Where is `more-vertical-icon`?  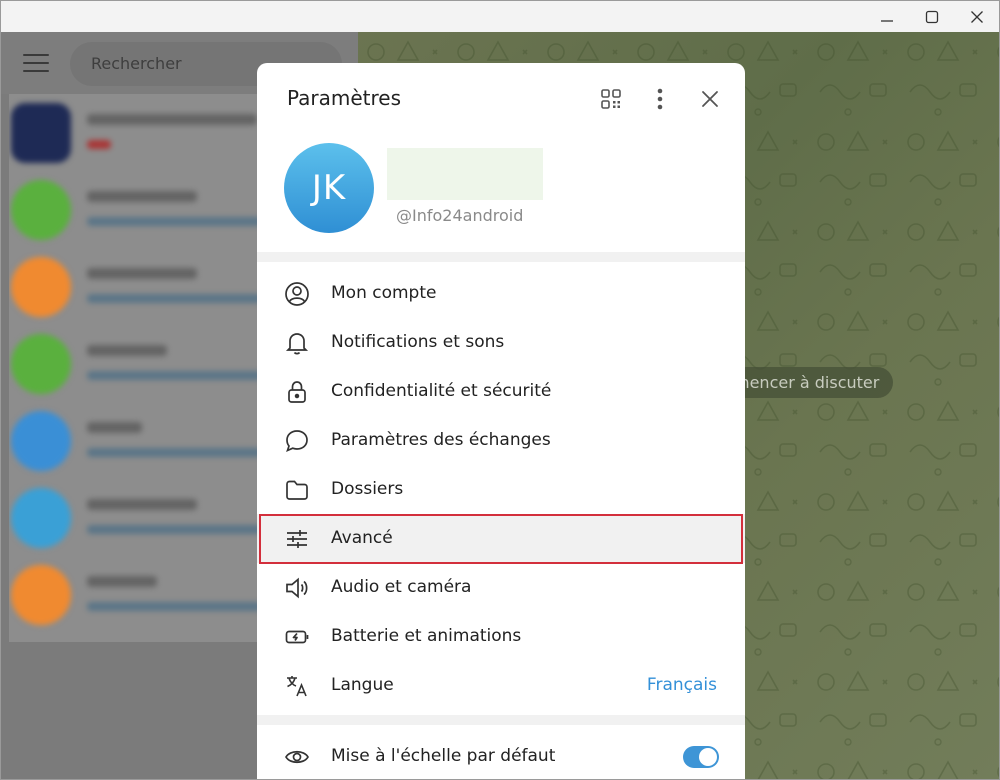 more-vertical-icon is located at coordinates (660, 99).